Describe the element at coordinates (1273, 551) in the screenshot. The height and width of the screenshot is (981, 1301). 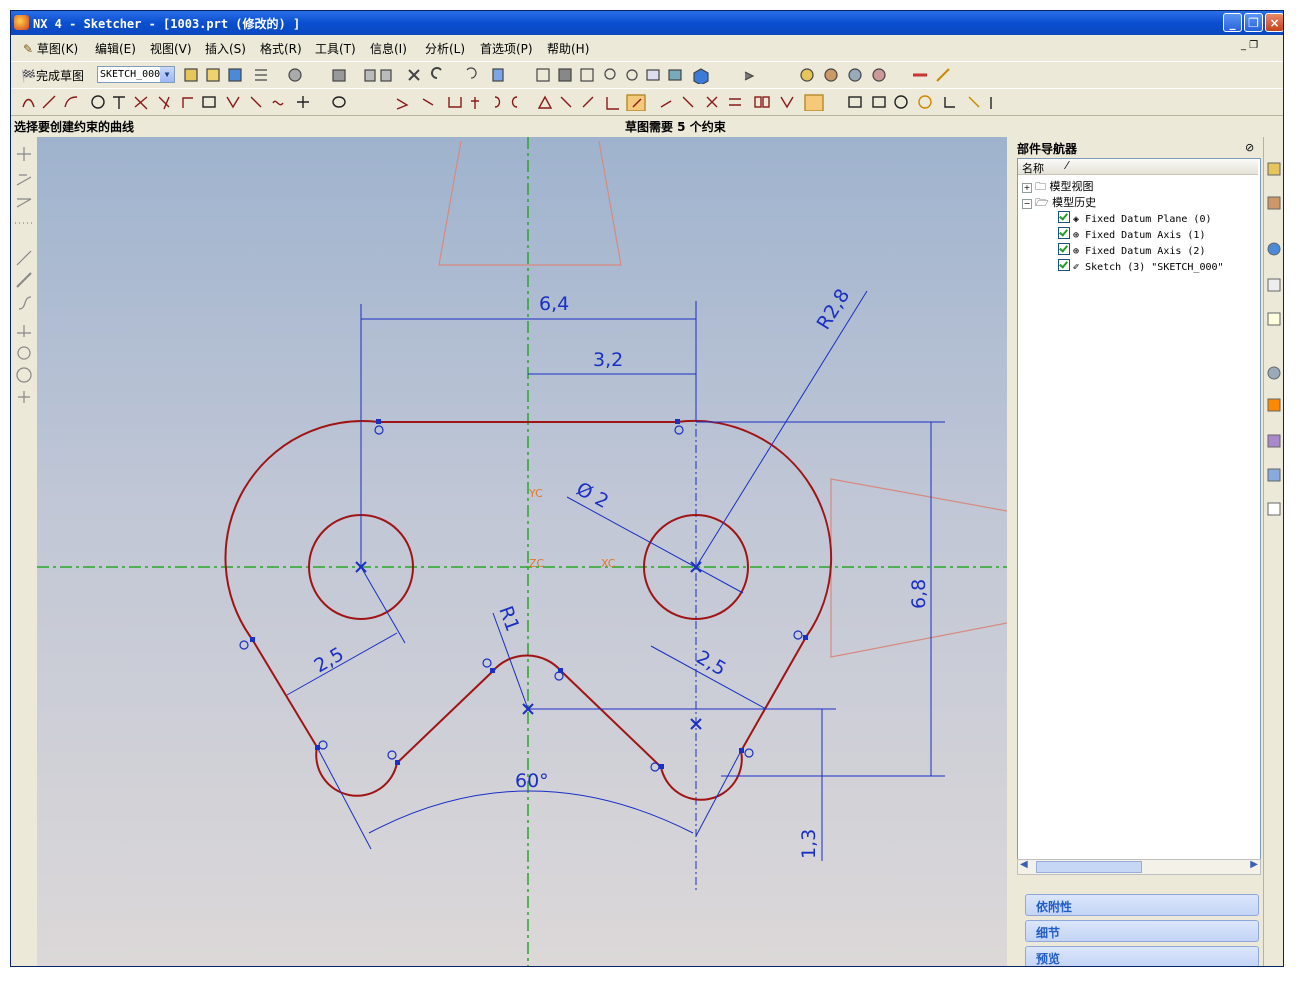
I see `resource-bar` at that location.